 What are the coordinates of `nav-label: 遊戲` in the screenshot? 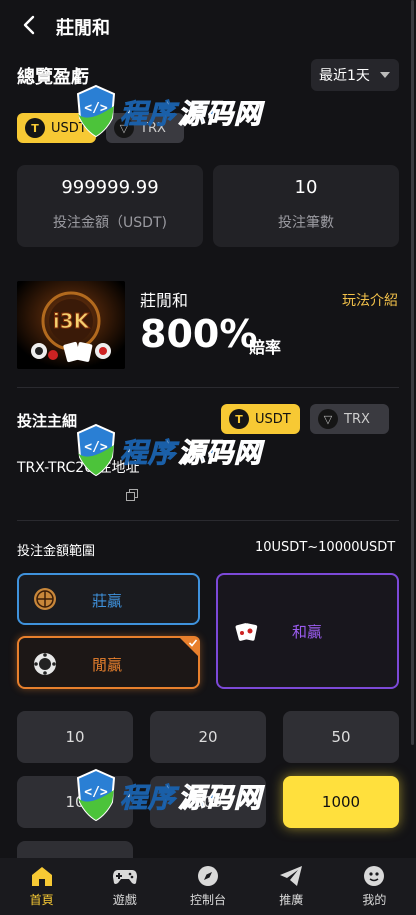 It's located at (124, 900).